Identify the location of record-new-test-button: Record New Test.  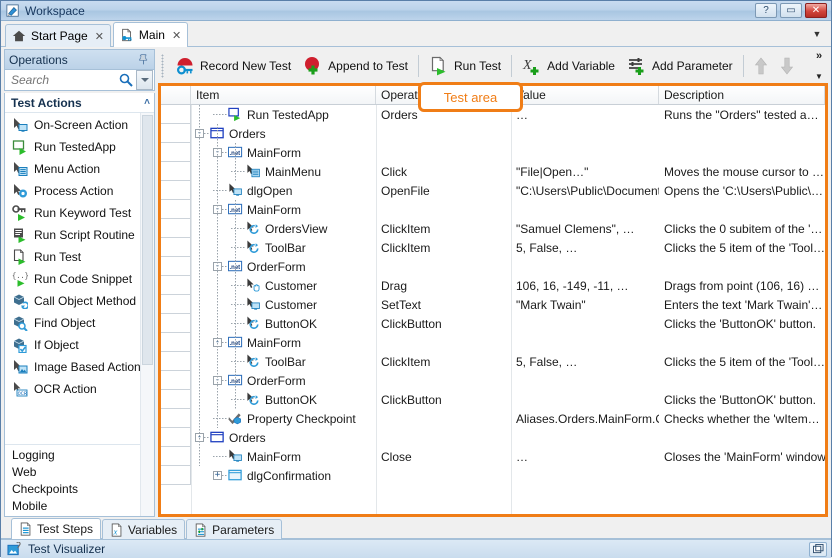
(233, 66).